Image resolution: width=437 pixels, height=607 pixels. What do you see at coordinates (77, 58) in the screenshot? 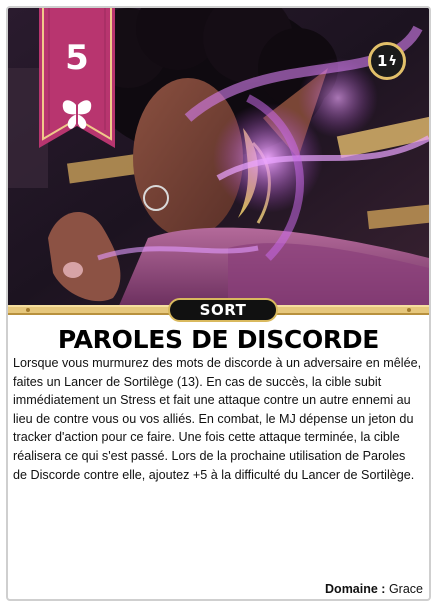
I see `level-number: 5` at bounding box center [77, 58].